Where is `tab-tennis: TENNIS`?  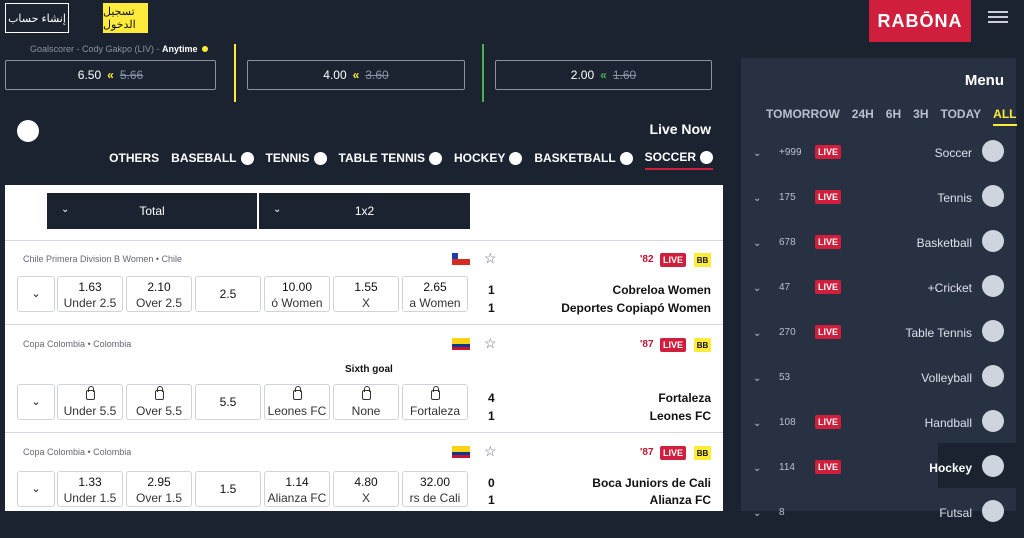 tab-tennis: TENNIS is located at coordinates (296, 160).